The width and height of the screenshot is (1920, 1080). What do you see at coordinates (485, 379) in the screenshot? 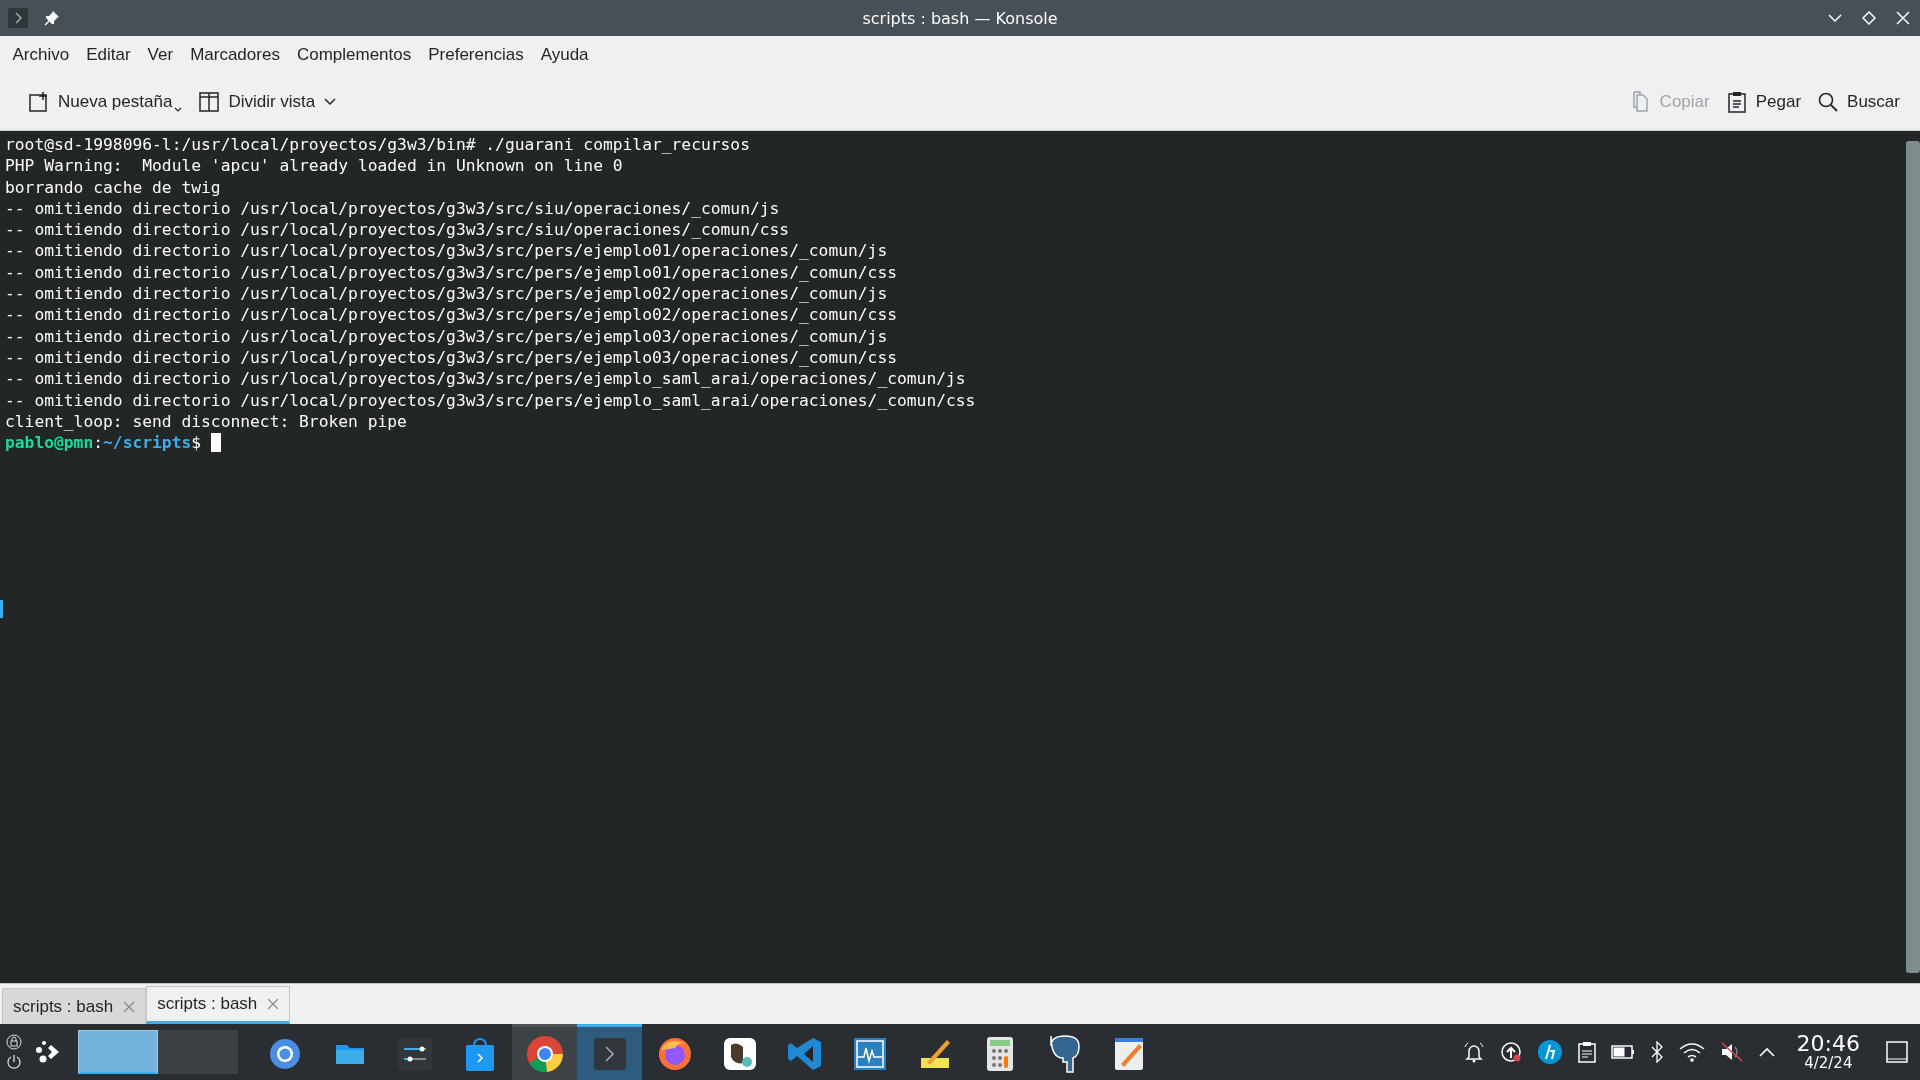
I see `terminal-line: -- omitiendo directorio /usr/local/proyectos/g3w3/src/pers/ejemplo_saml_arai/operaciones/_comun/js` at bounding box center [485, 379].